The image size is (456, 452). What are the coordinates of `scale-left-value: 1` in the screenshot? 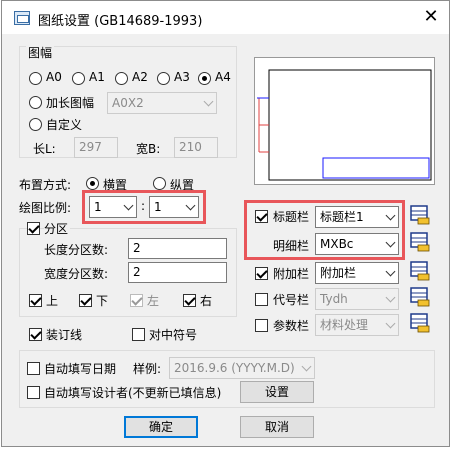 It's located at (98, 207).